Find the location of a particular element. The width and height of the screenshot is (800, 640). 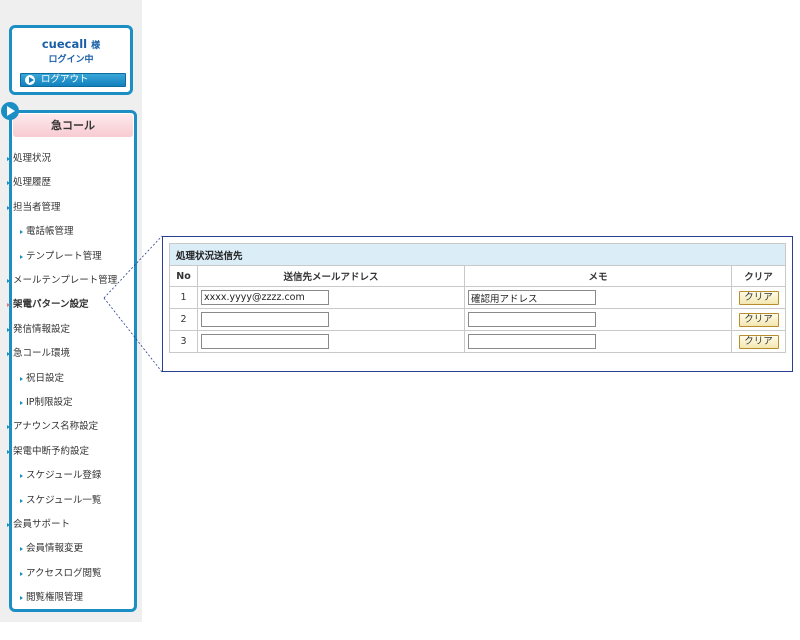

menu-arrow-icon is located at coordinates (10, 111).